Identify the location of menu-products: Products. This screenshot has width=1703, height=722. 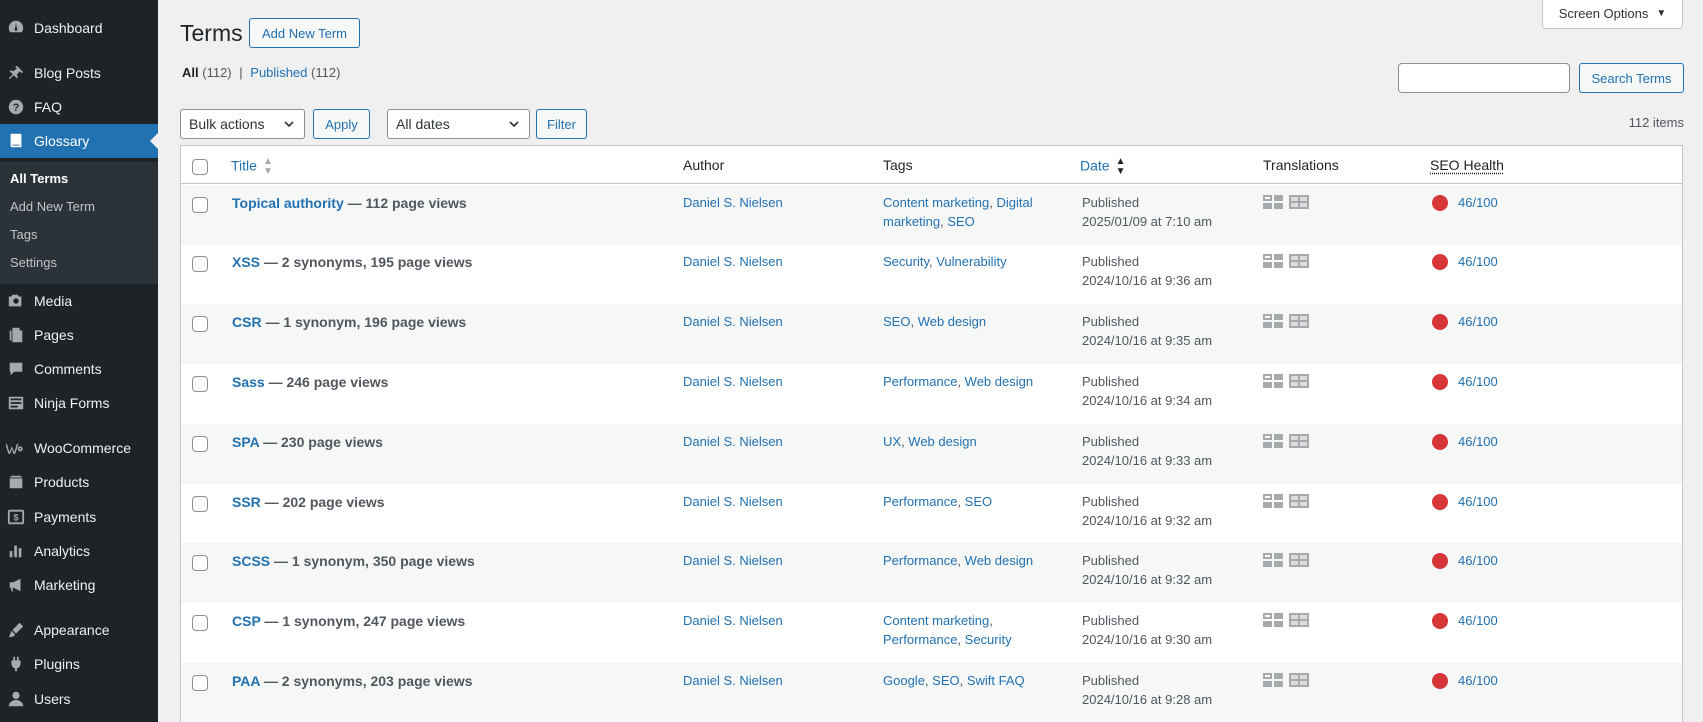
(79, 482).